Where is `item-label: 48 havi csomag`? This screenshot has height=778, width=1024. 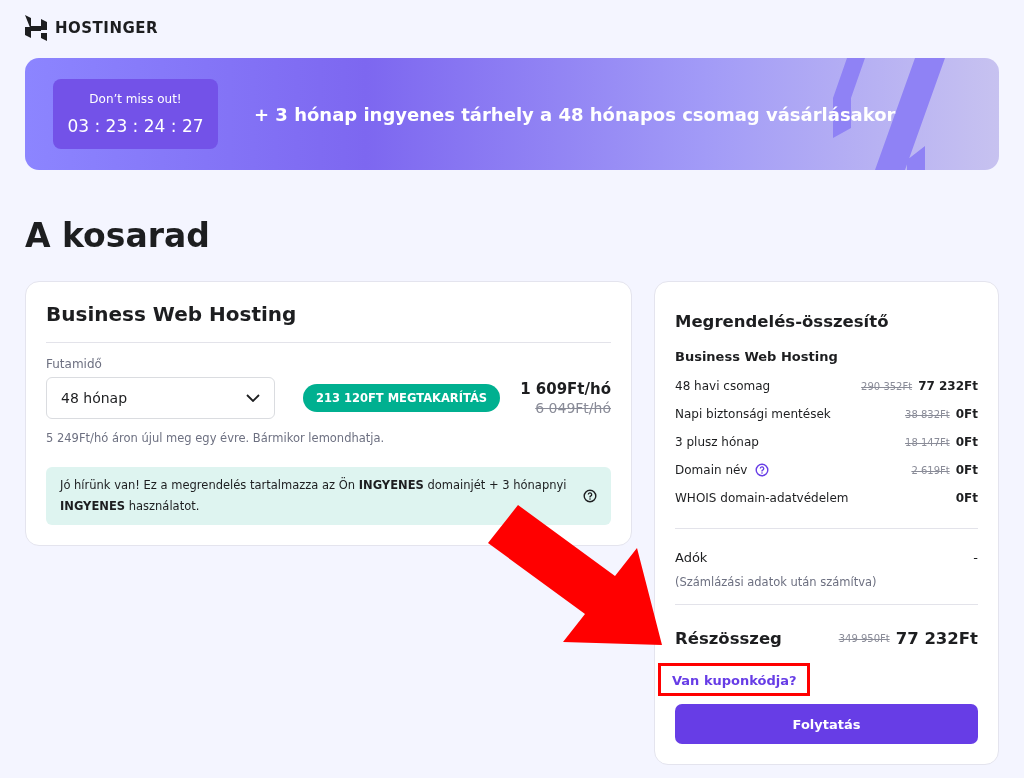
item-label: 48 havi csomag is located at coordinates (723, 386).